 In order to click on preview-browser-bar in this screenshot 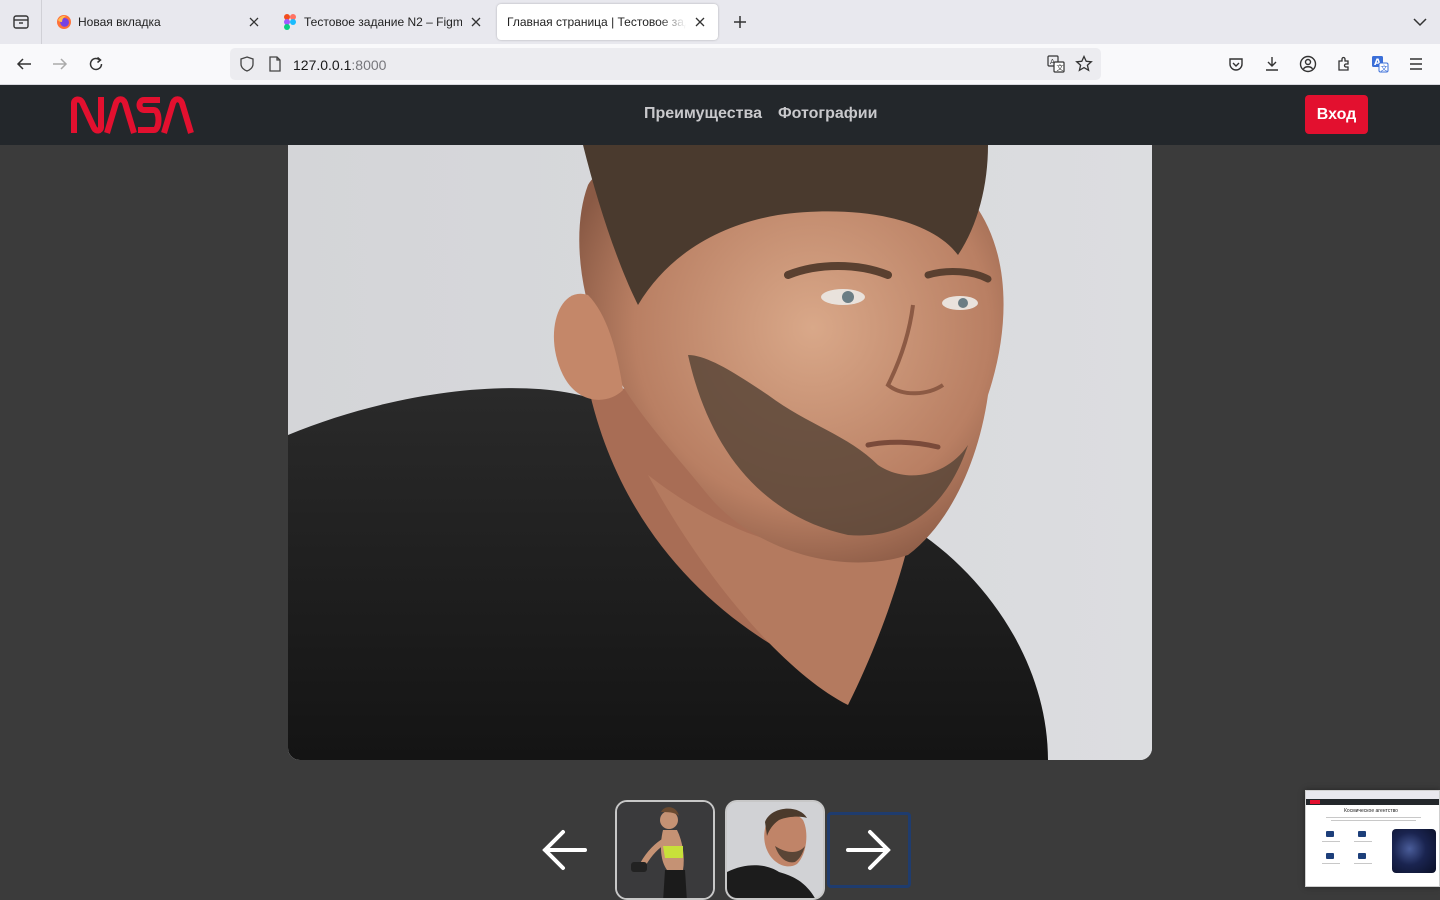, I will do `click(1372, 795)`.